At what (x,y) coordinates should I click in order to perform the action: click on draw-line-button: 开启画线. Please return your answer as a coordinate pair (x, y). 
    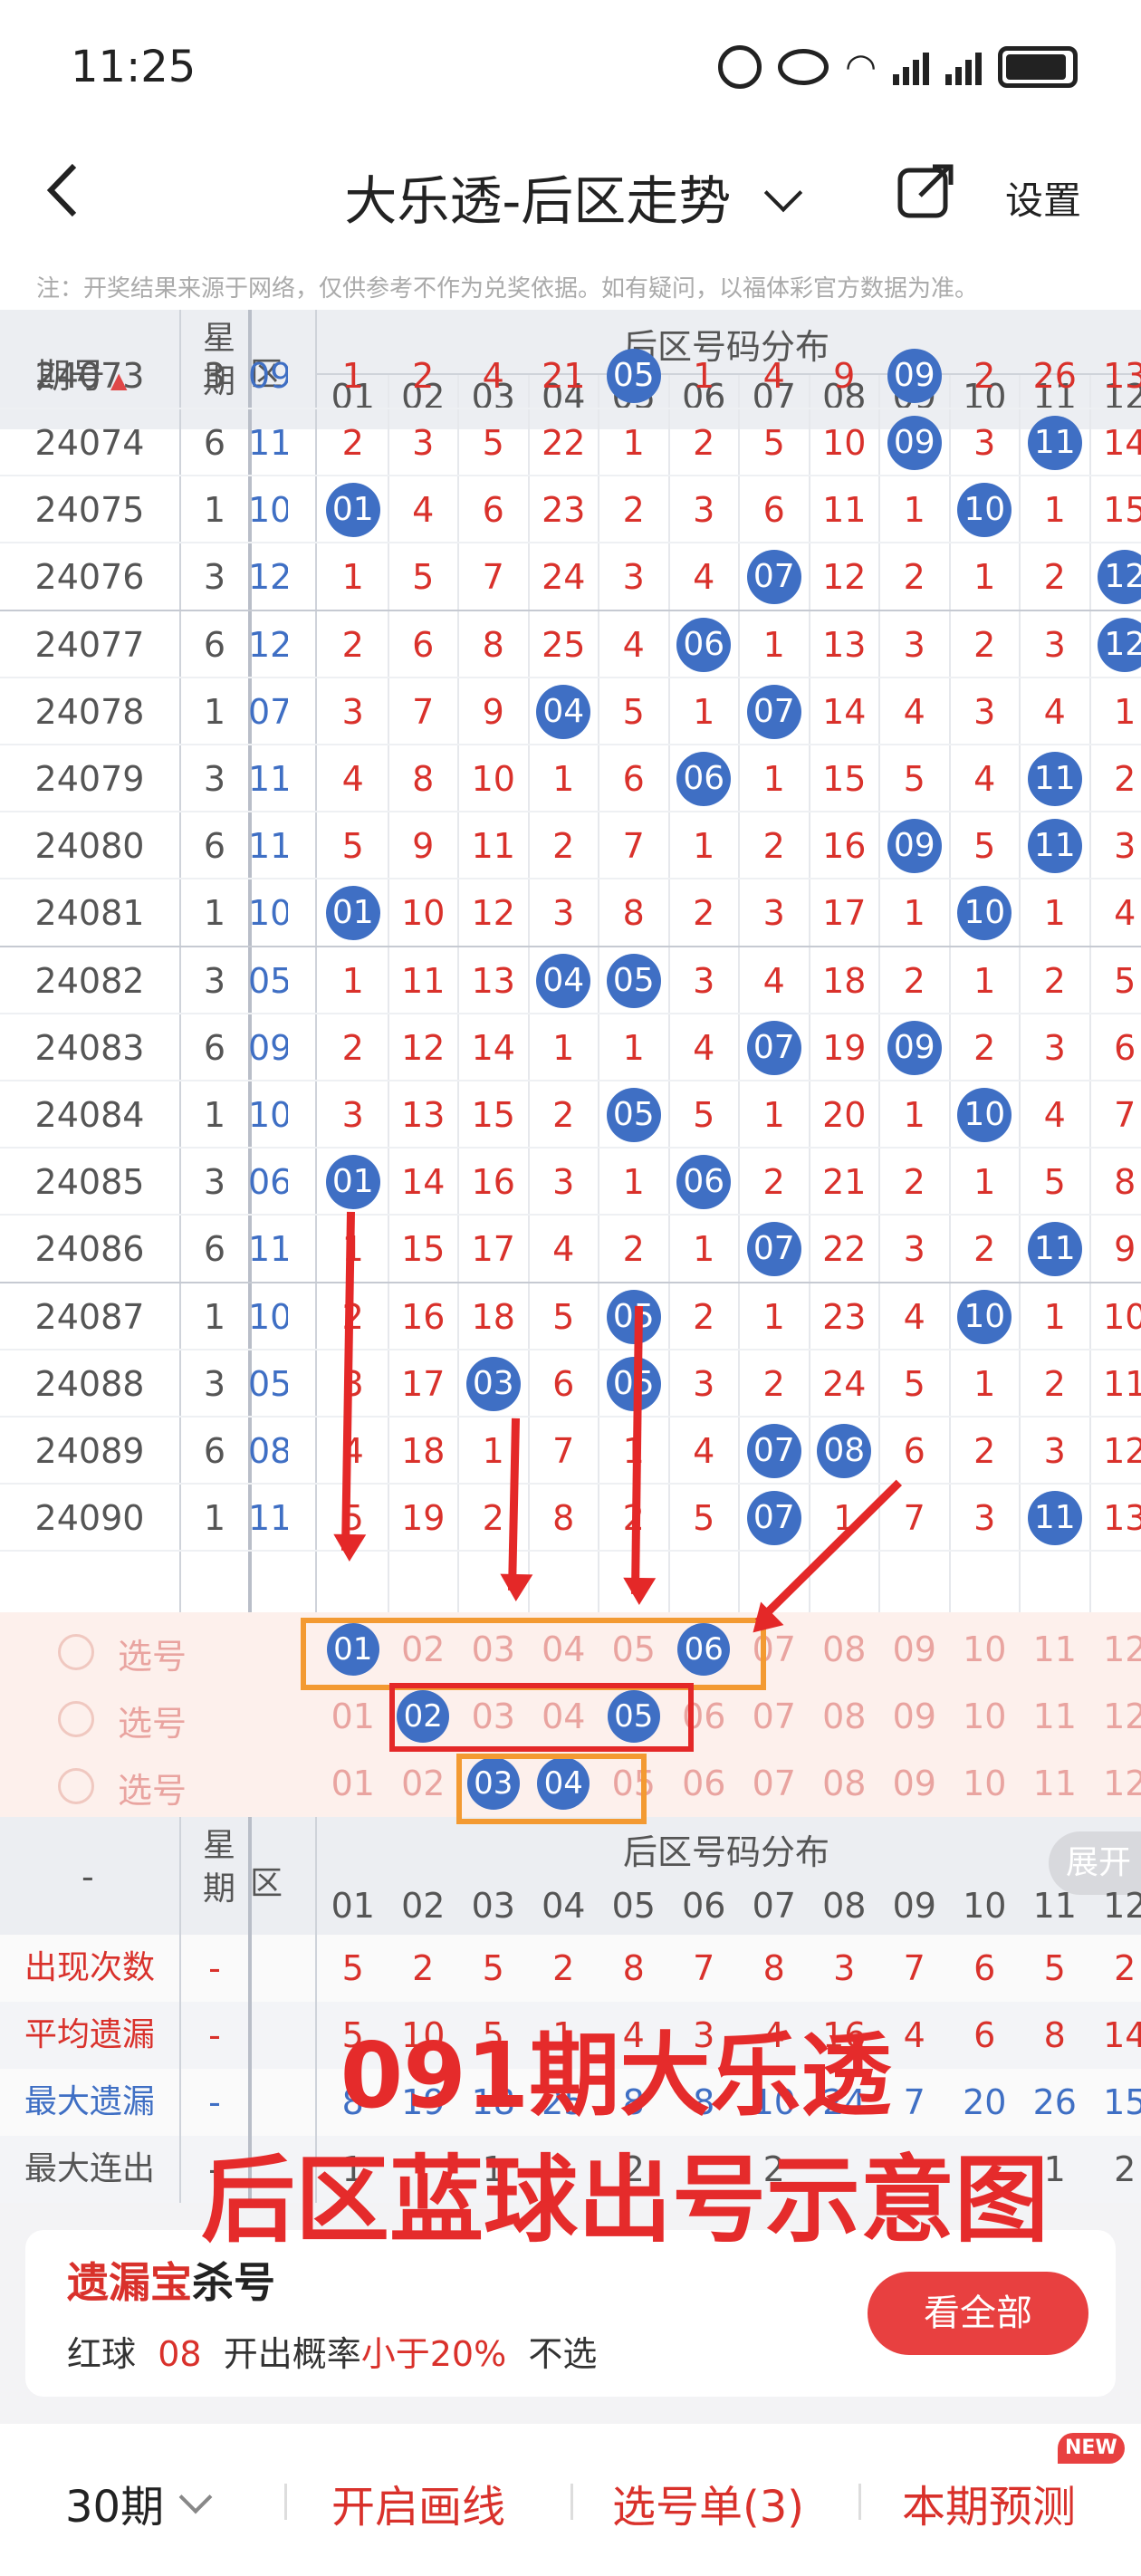
    Looking at the image, I should click on (418, 2502).